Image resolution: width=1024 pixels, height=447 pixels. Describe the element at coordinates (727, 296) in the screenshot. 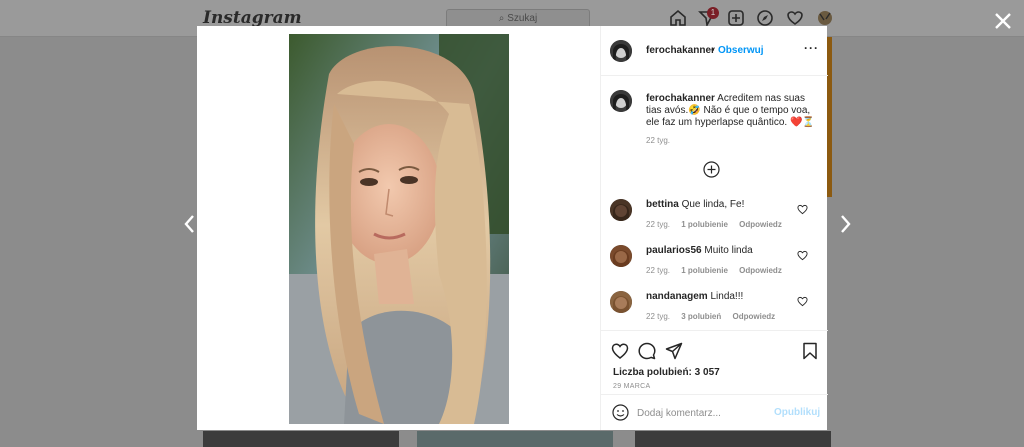

I see `comment-text: Linda!!!` at that location.